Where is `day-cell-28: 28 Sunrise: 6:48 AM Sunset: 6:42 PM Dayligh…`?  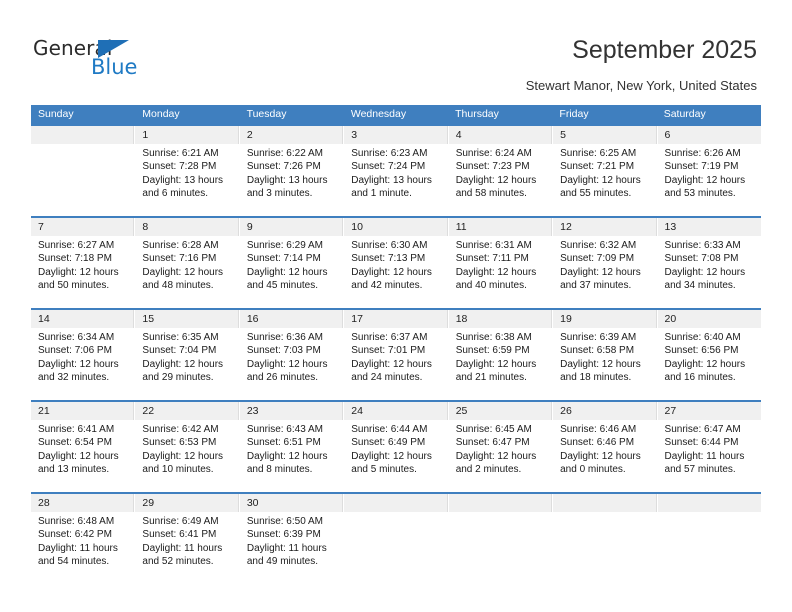 day-cell-28: 28 Sunrise: 6:48 AM Sunset: 6:42 PM Dayligh… is located at coordinates (83, 539).